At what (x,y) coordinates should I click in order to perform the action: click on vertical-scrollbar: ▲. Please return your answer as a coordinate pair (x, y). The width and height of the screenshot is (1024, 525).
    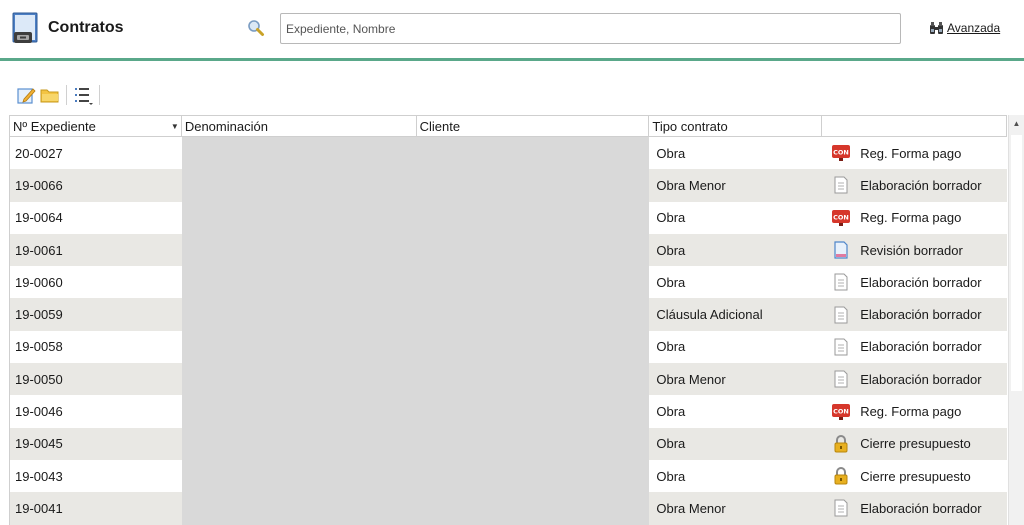
    Looking at the image, I should click on (1016, 320).